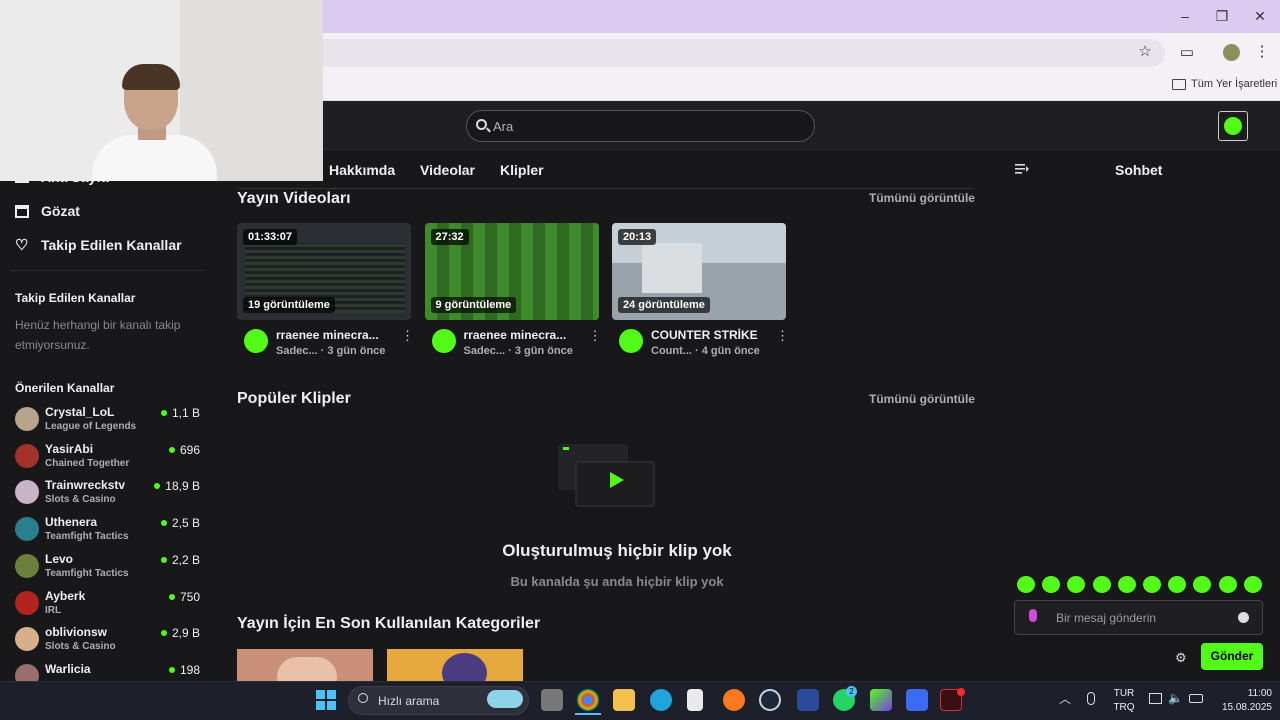 The width and height of the screenshot is (1280, 720). Describe the element at coordinates (640, 126) in the screenshot. I see `search-input` at that location.